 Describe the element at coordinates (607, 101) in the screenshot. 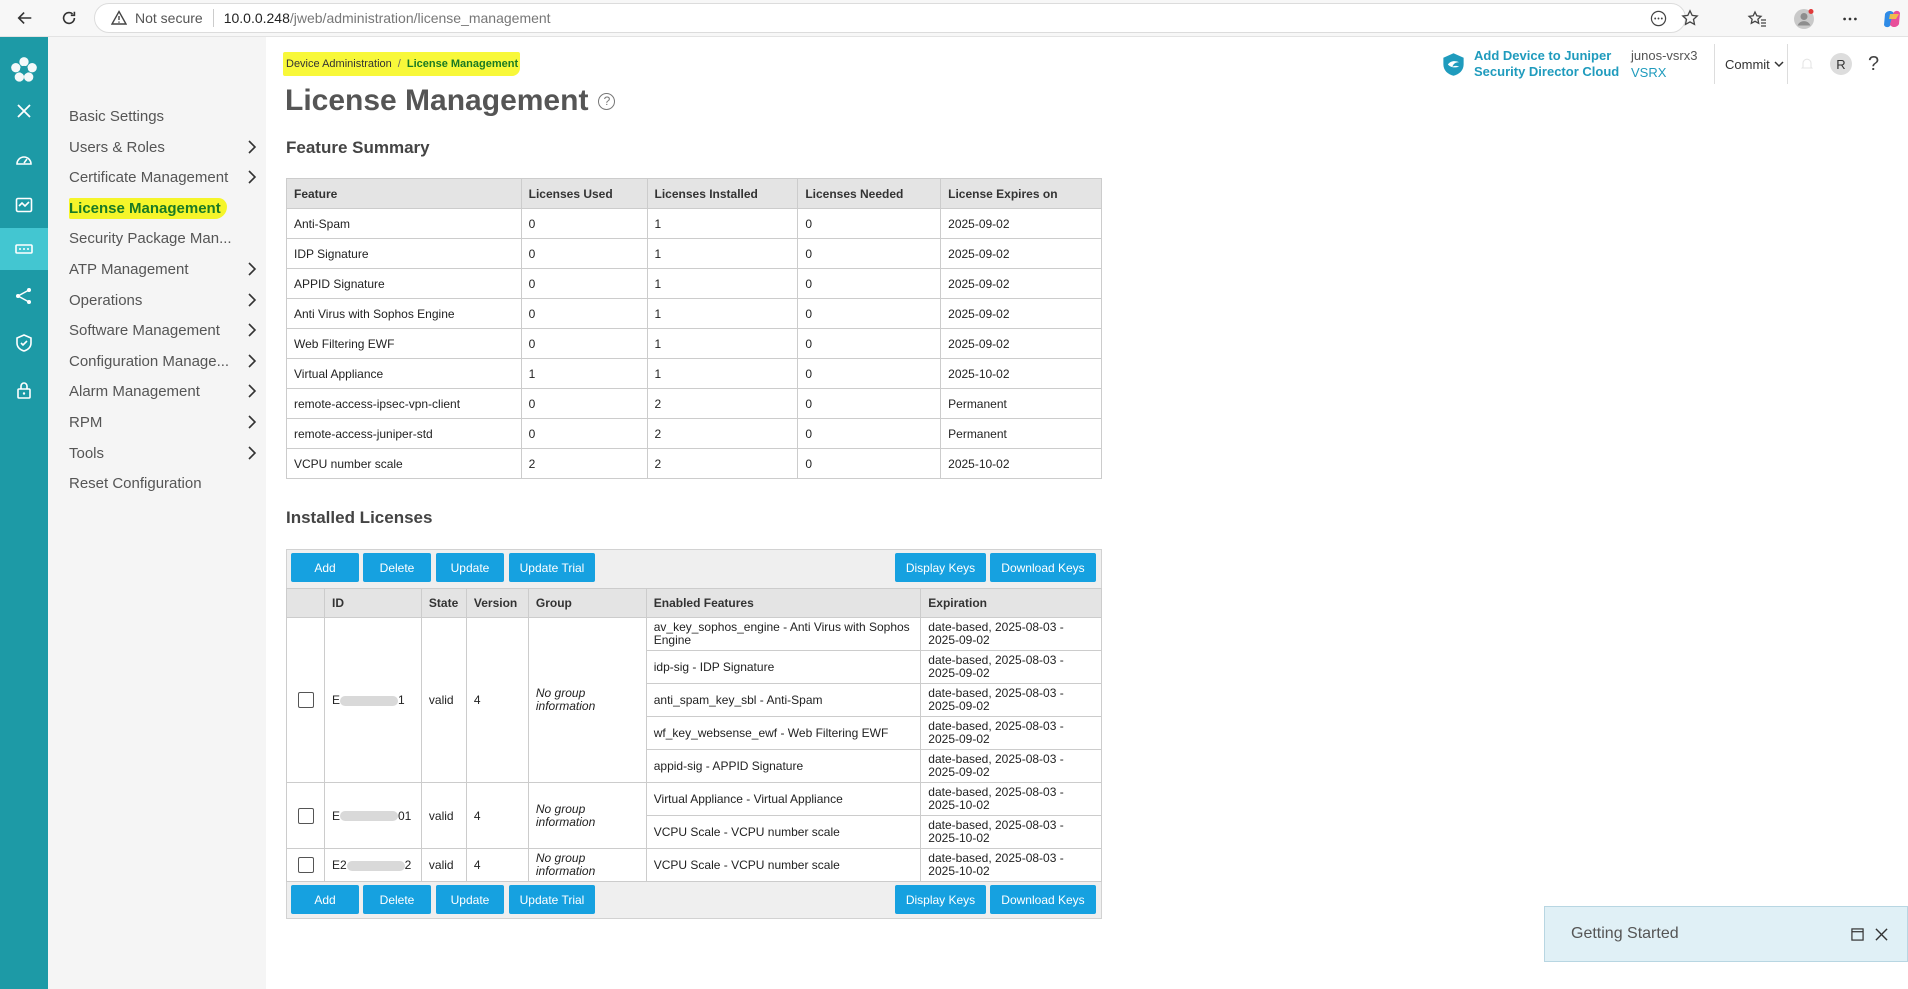

I see `help-icon: ?` at that location.